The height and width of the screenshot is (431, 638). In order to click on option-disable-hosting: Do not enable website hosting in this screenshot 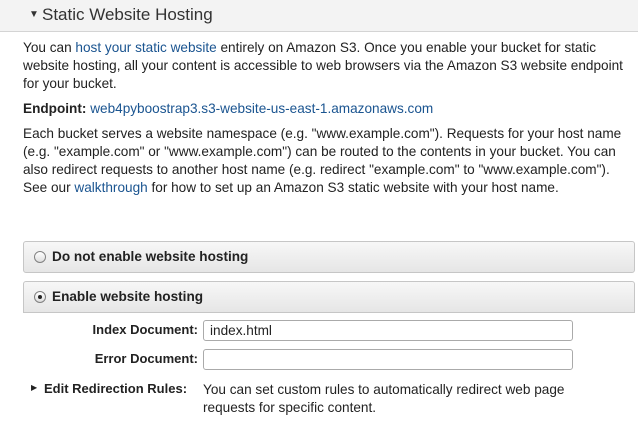, I will do `click(329, 257)`.